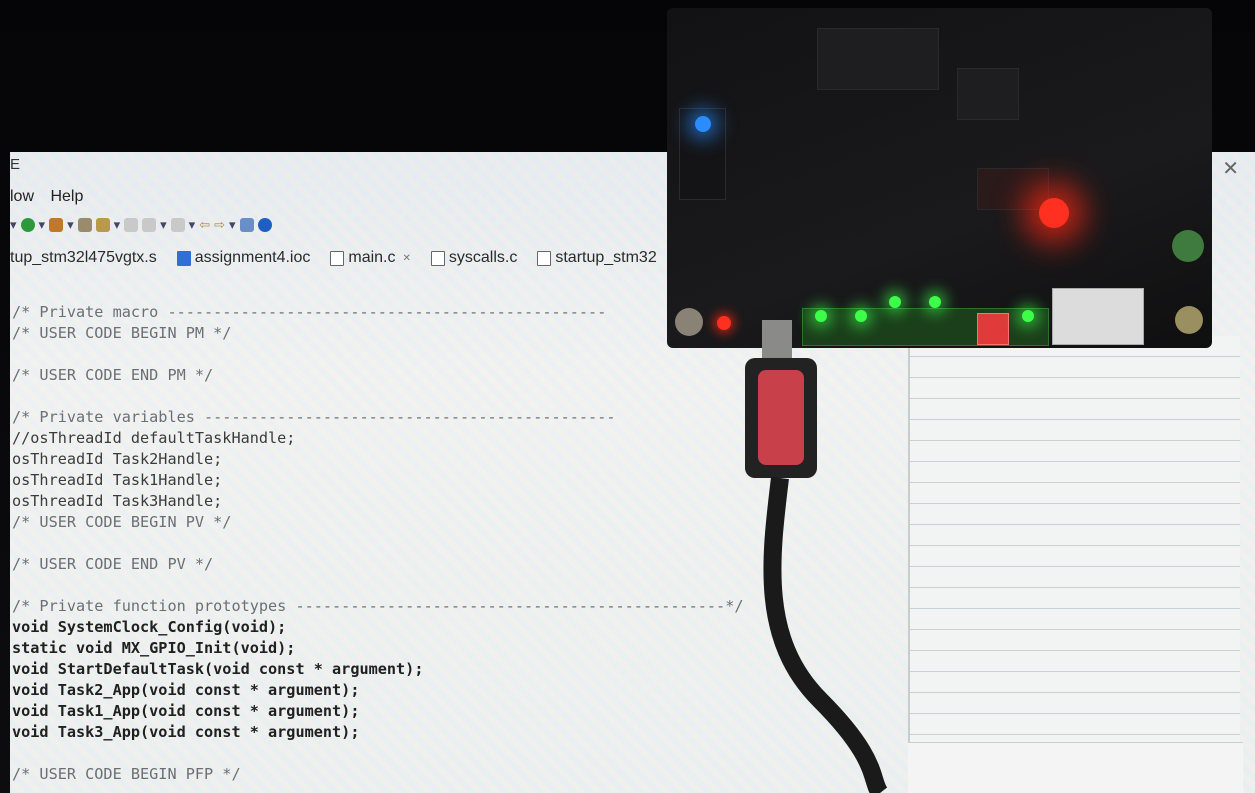 Image resolution: width=1255 pixels, height=793 pixels. I want to click on cable-wire, so click(825, 634).